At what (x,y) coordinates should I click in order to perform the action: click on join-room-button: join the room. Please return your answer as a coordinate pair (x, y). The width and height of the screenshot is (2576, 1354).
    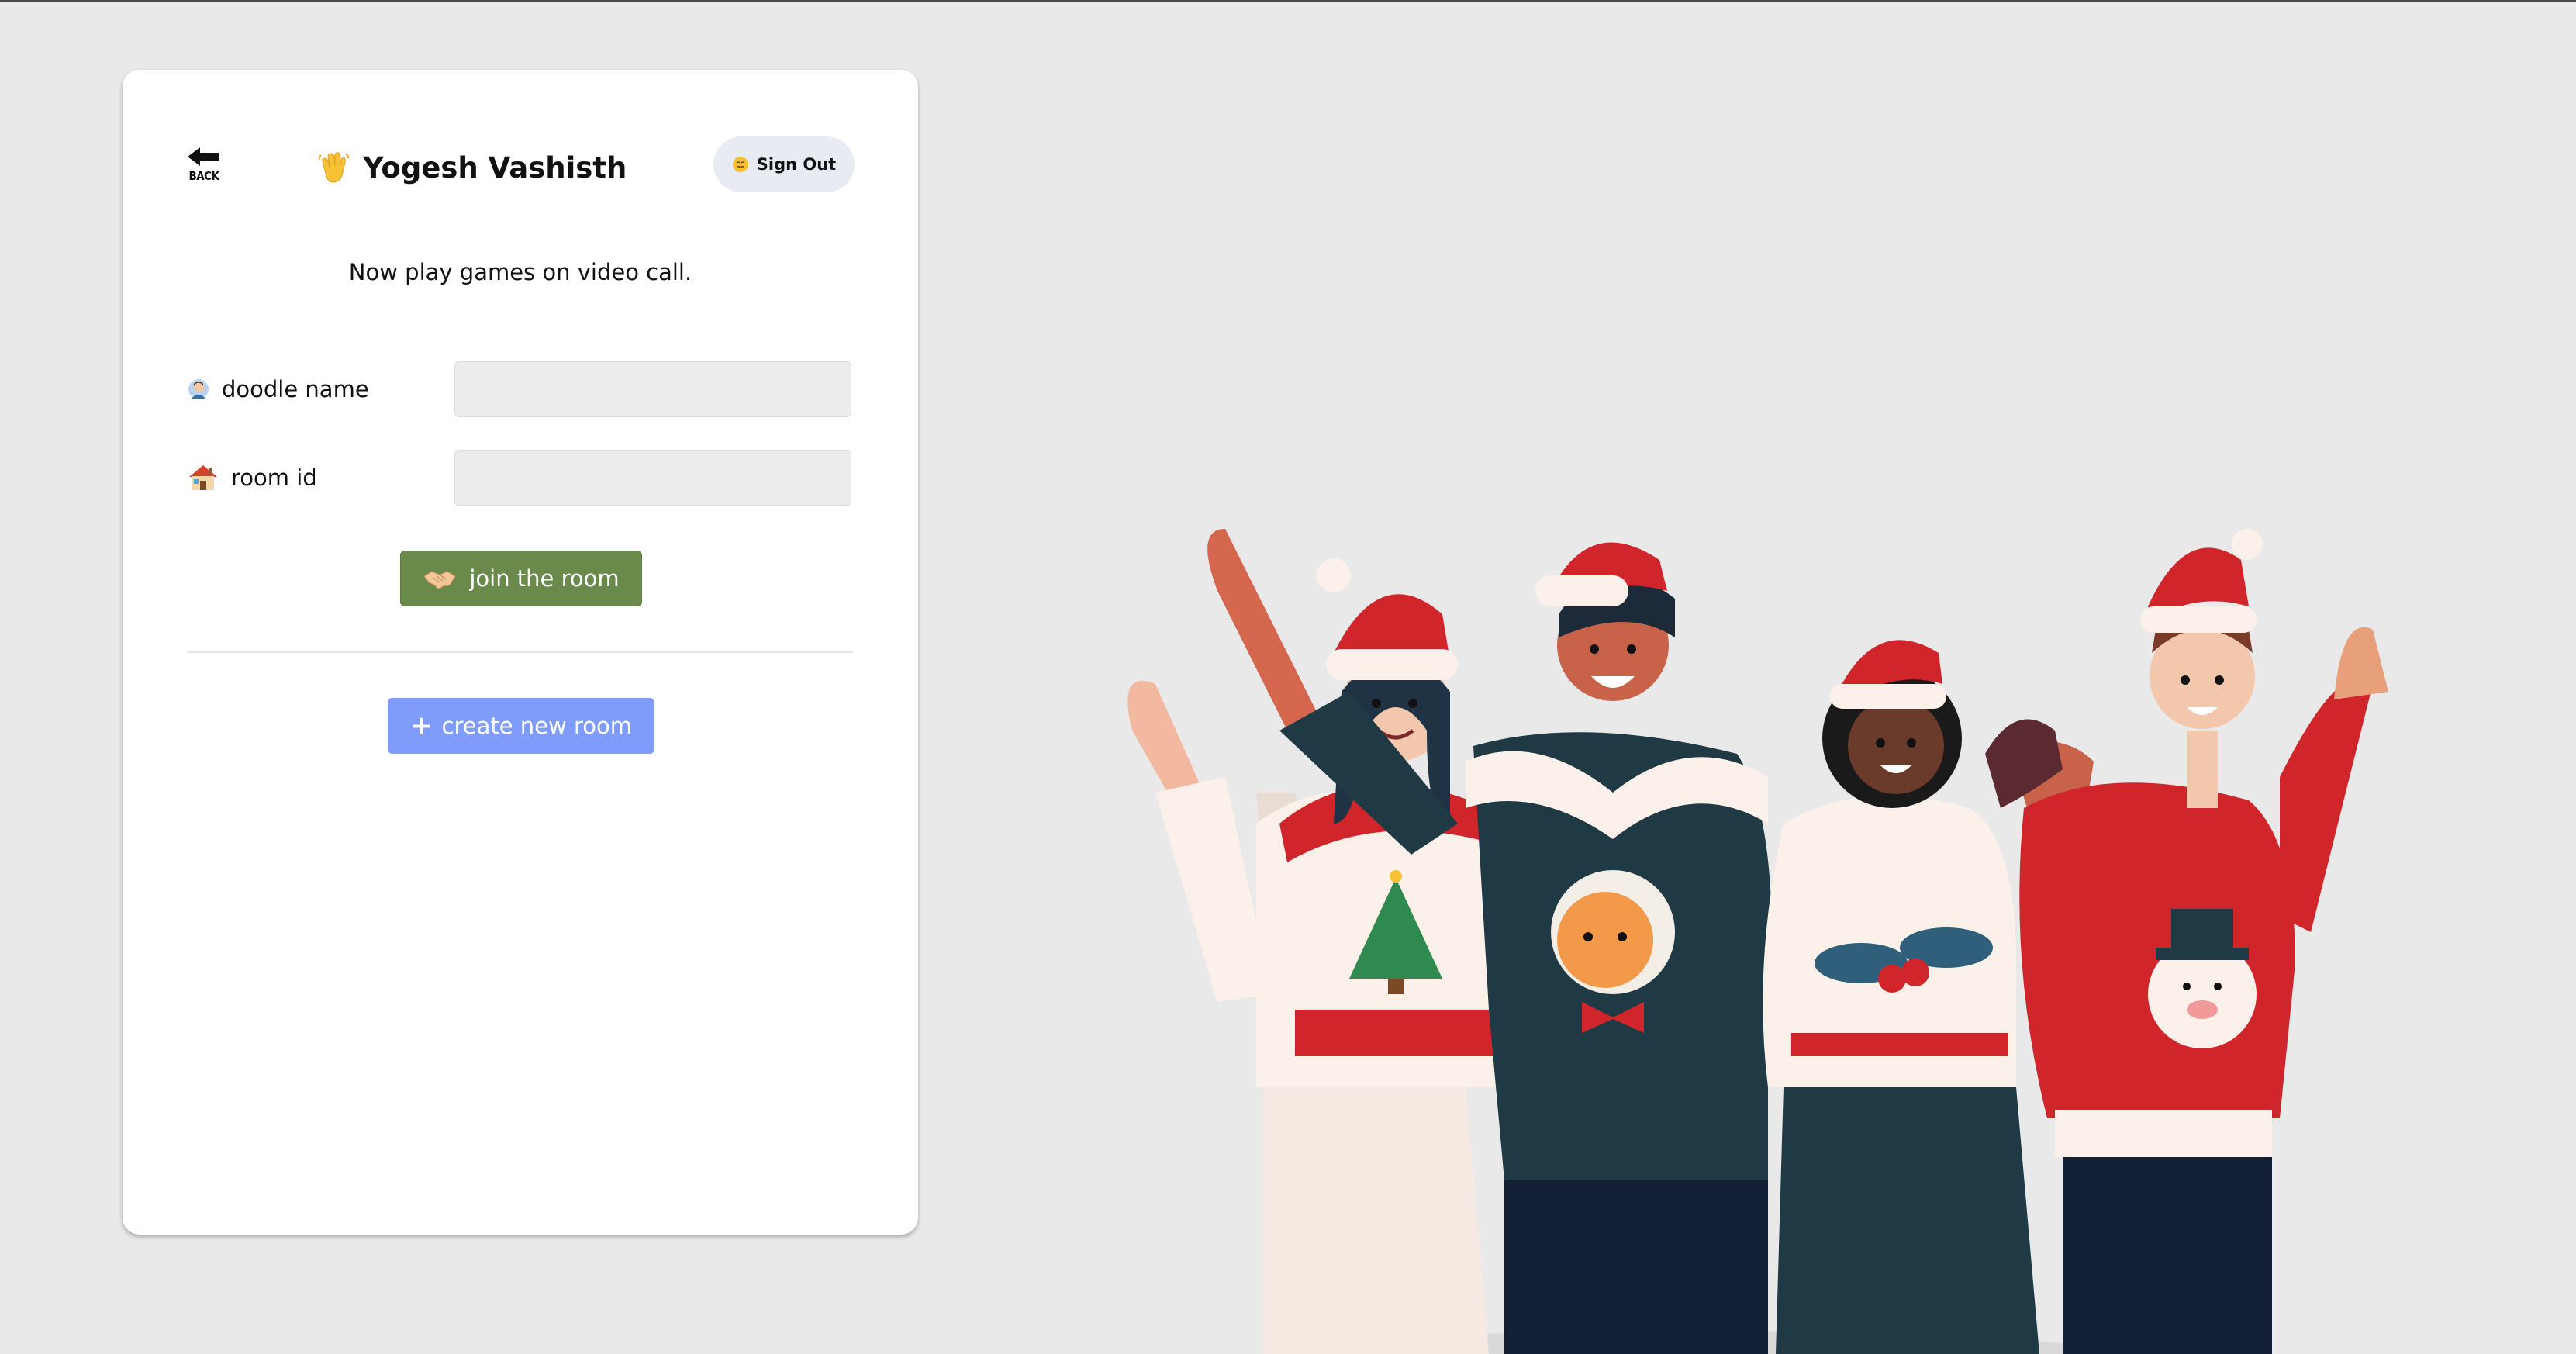
    Looking at the image, I should click on (521, 579).